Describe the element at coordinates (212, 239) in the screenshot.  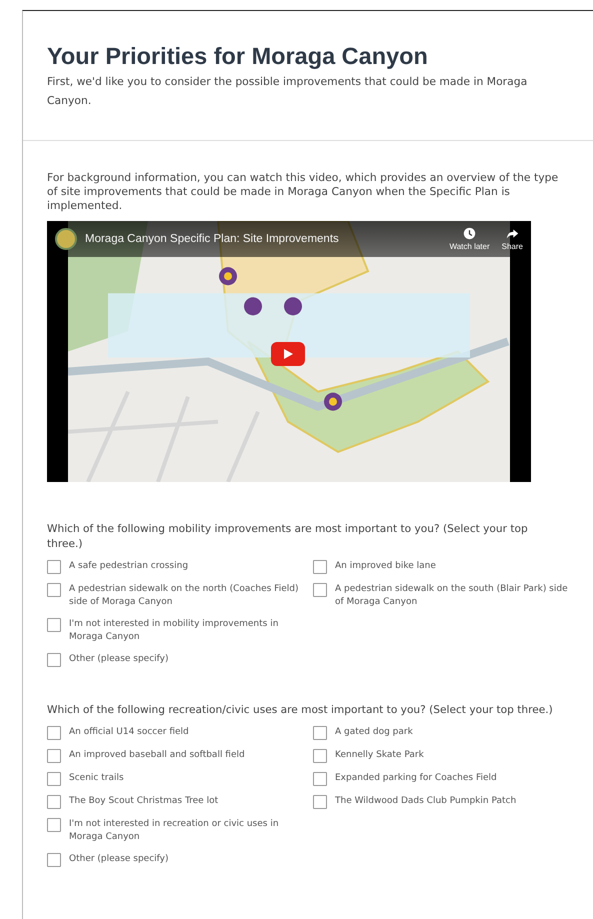
I see `video-title: Moraga Canyon Specific Plan: Site Improvements` at that location.